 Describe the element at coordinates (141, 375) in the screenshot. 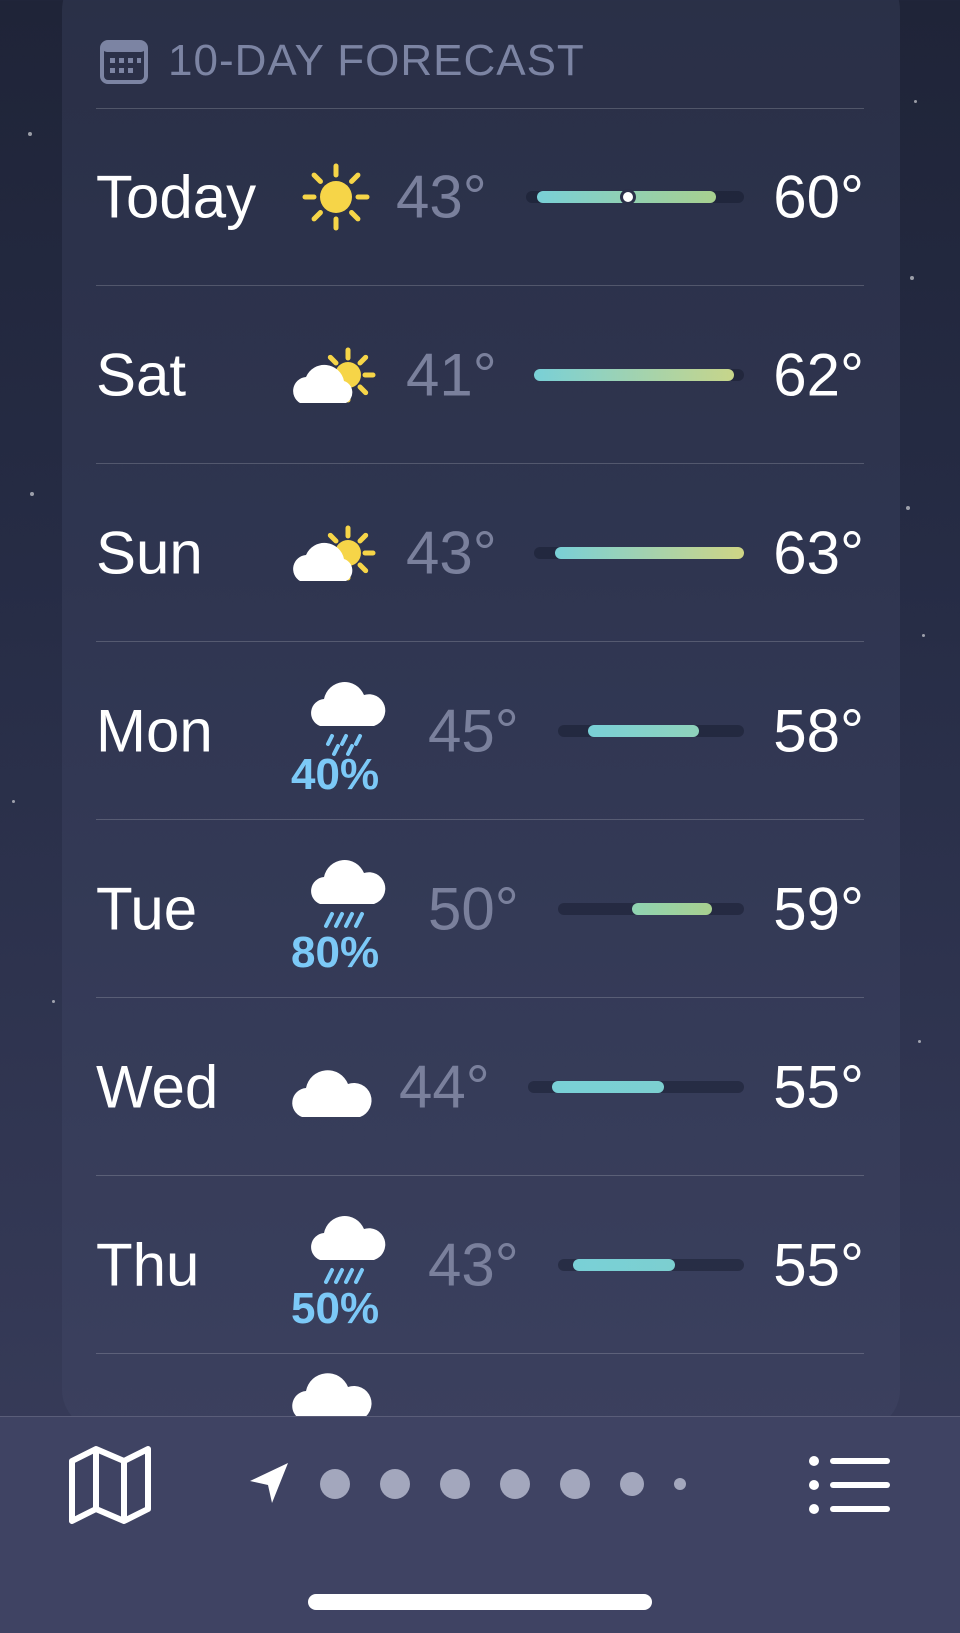

I see `day-label: Sat` at that location.